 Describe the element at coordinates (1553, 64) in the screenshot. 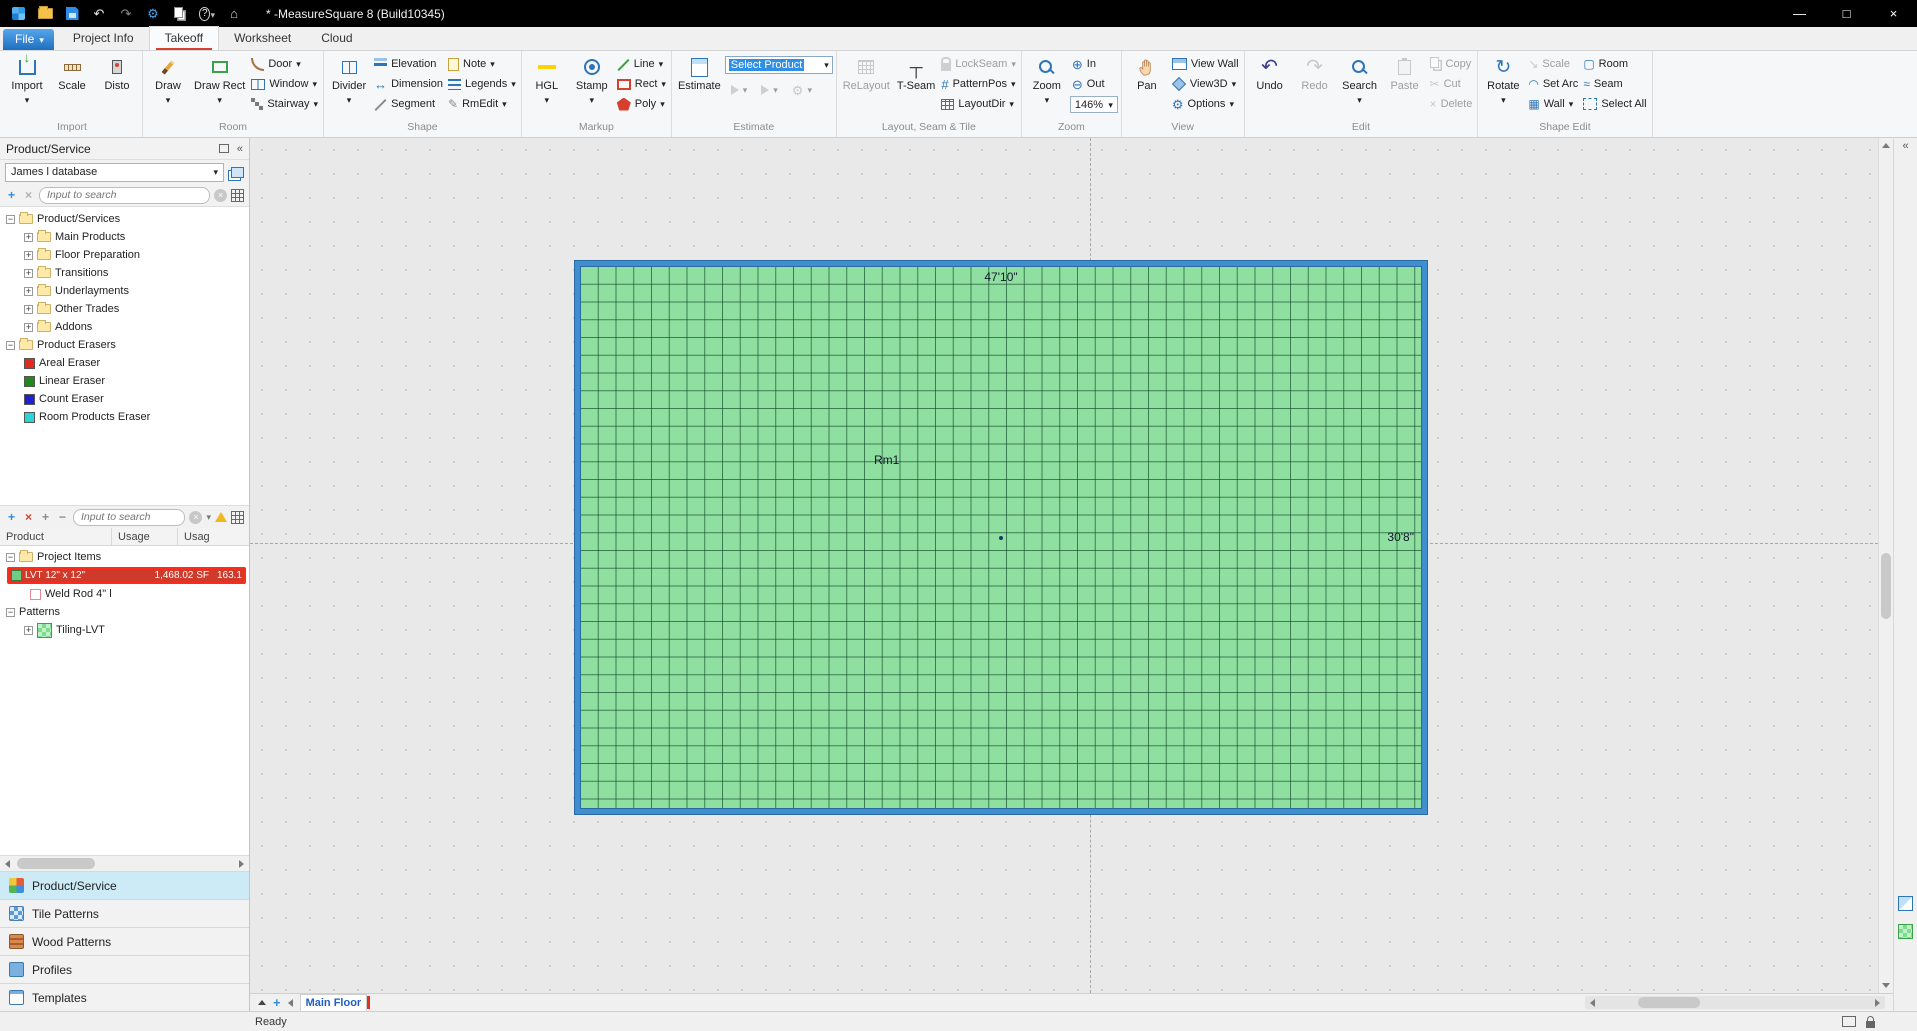

I see `scale-shape-button: ↘ Scale` at that location.